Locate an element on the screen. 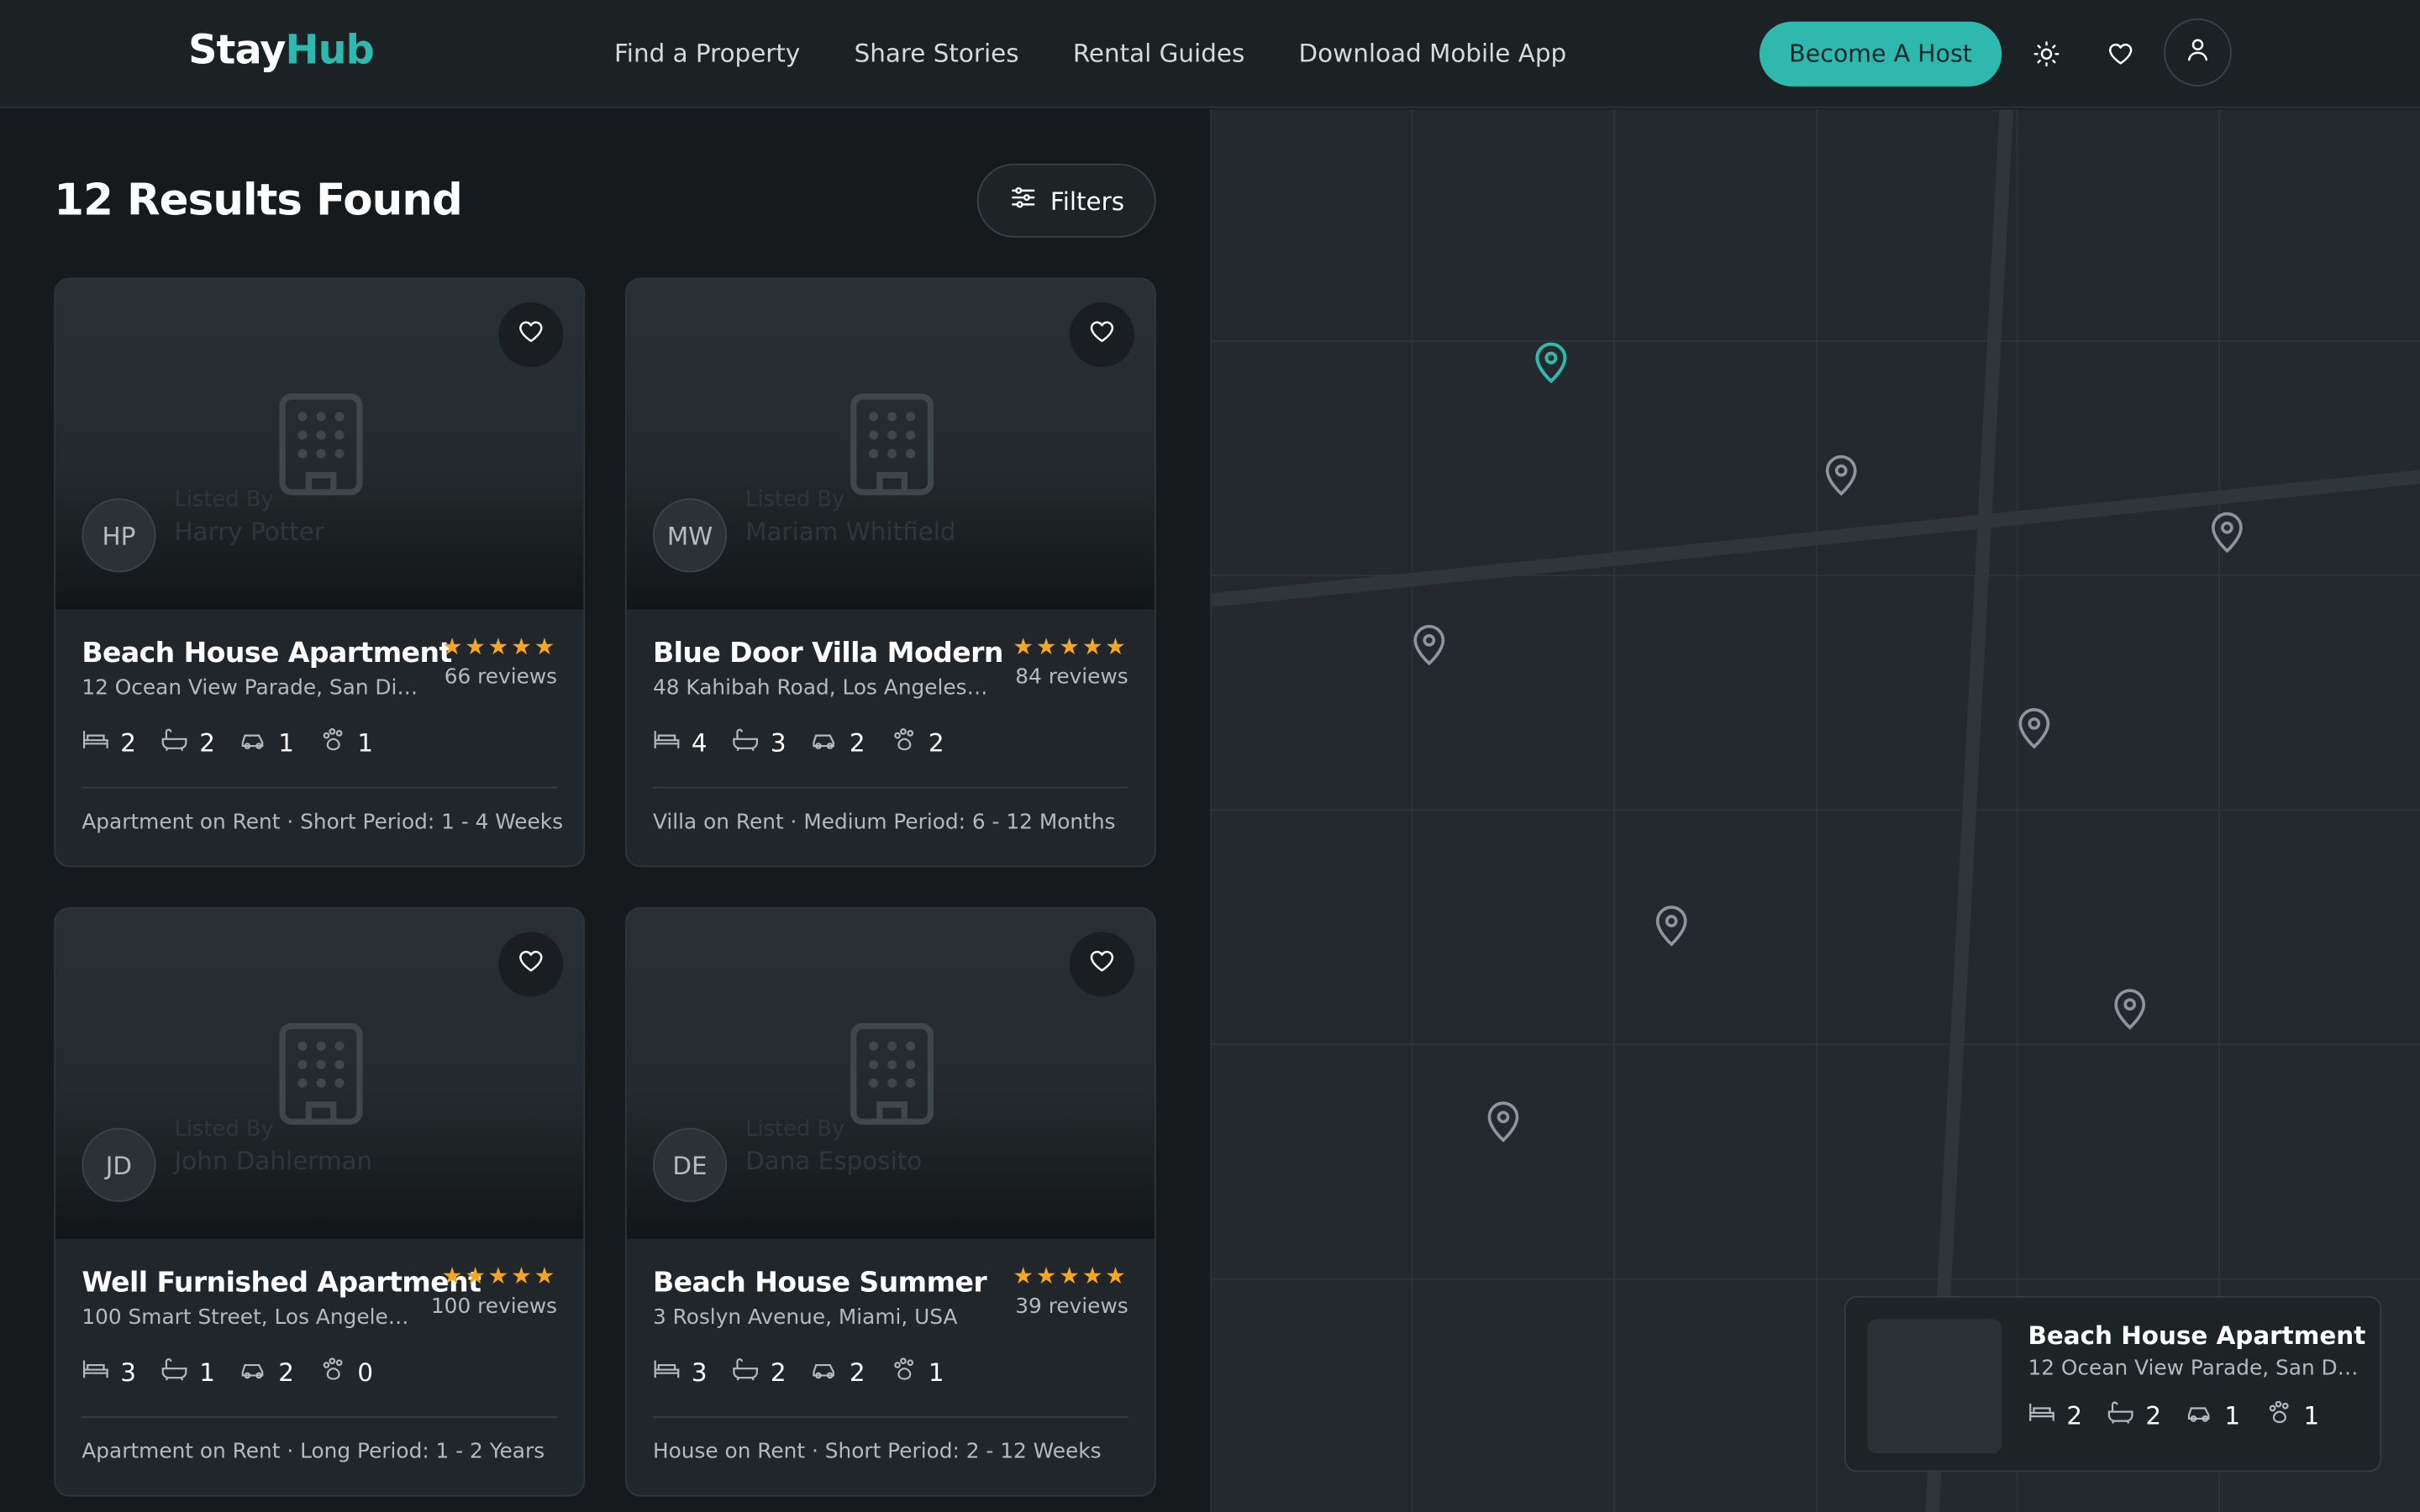 This screenshot has height=1512, width=2420. feature-bathrooms: 1 is located at coordinates (187, 1371).